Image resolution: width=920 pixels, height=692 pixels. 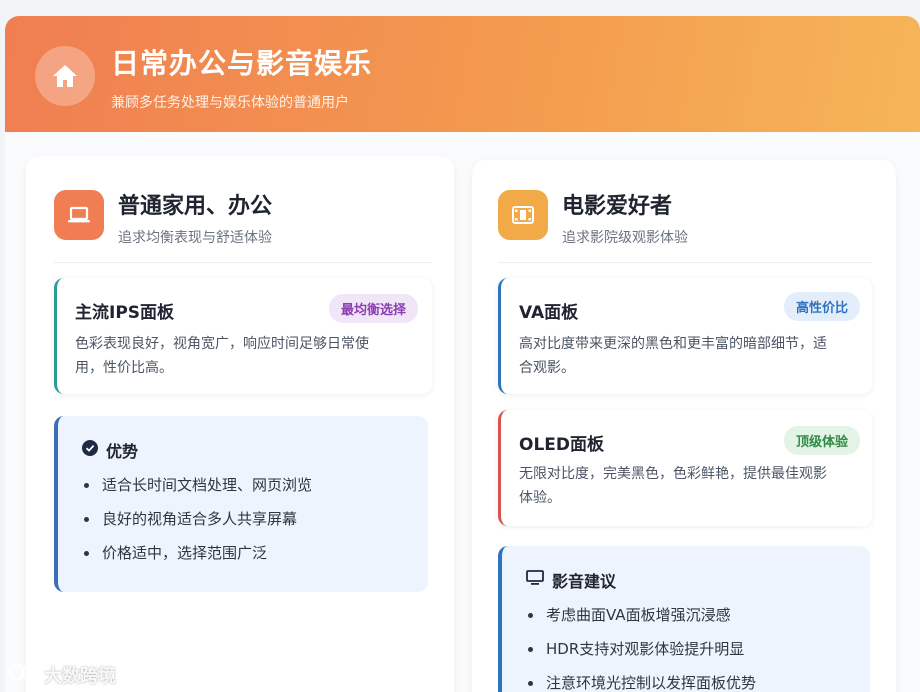 What do you see at coordinates (535, 580) in the screenshot?
I see `monitor-icon` at bounding box center [535, 580].